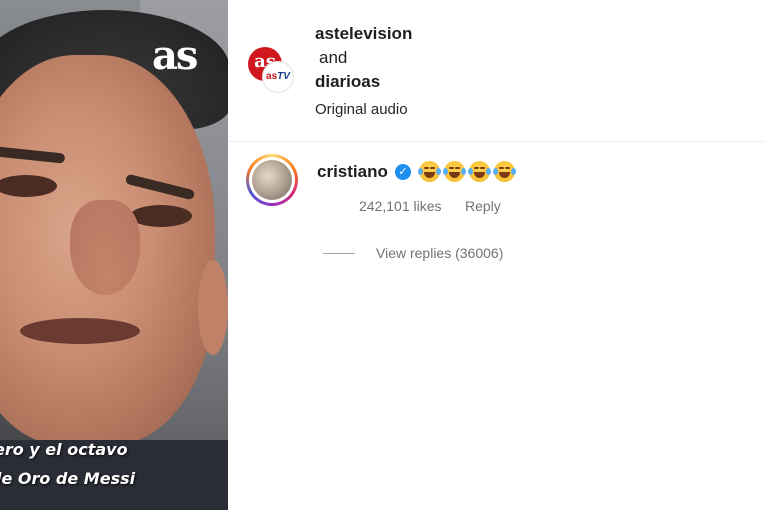  What do you see at coordinates (68, 478) in the screenshot?
I see `video-caption-line-2: de Oro de Messi` at bounding box center [68, 478].